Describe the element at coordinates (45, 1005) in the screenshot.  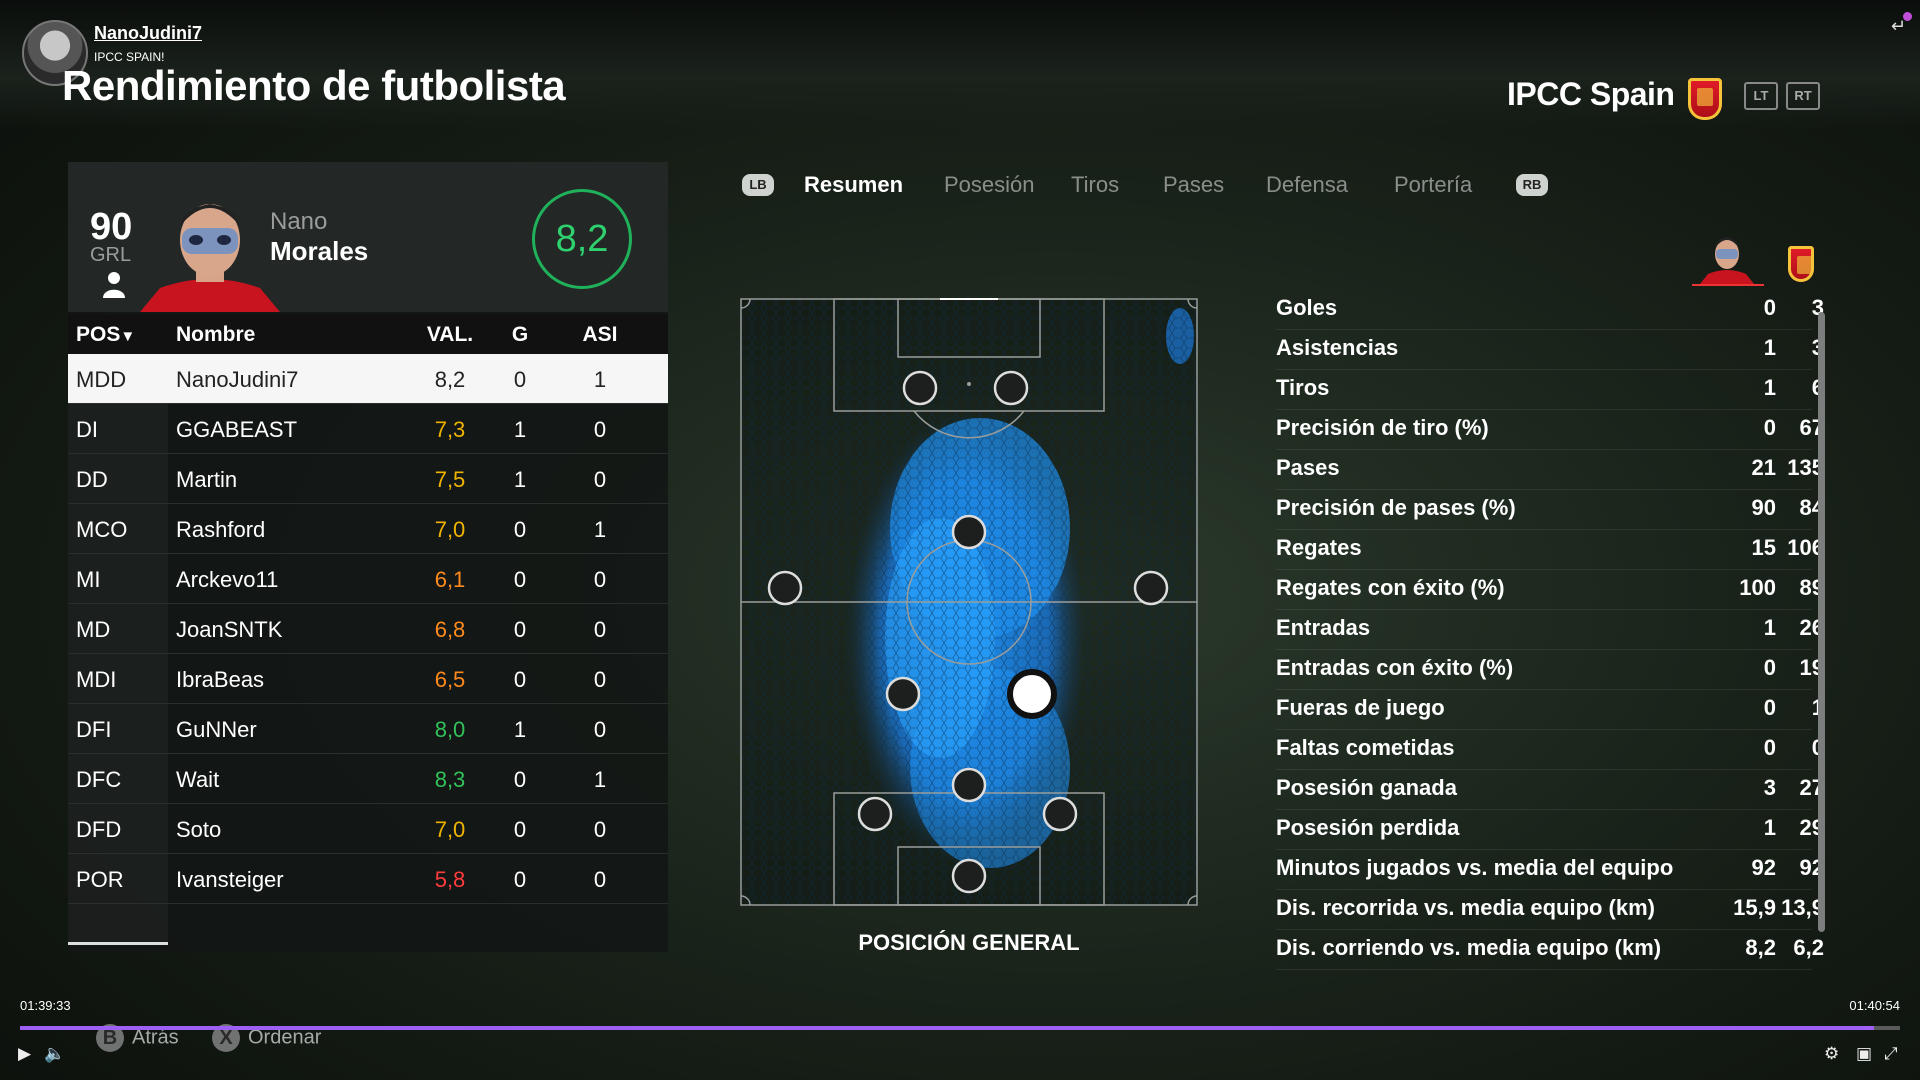
I see `time-current: 01:39:33` at that location.